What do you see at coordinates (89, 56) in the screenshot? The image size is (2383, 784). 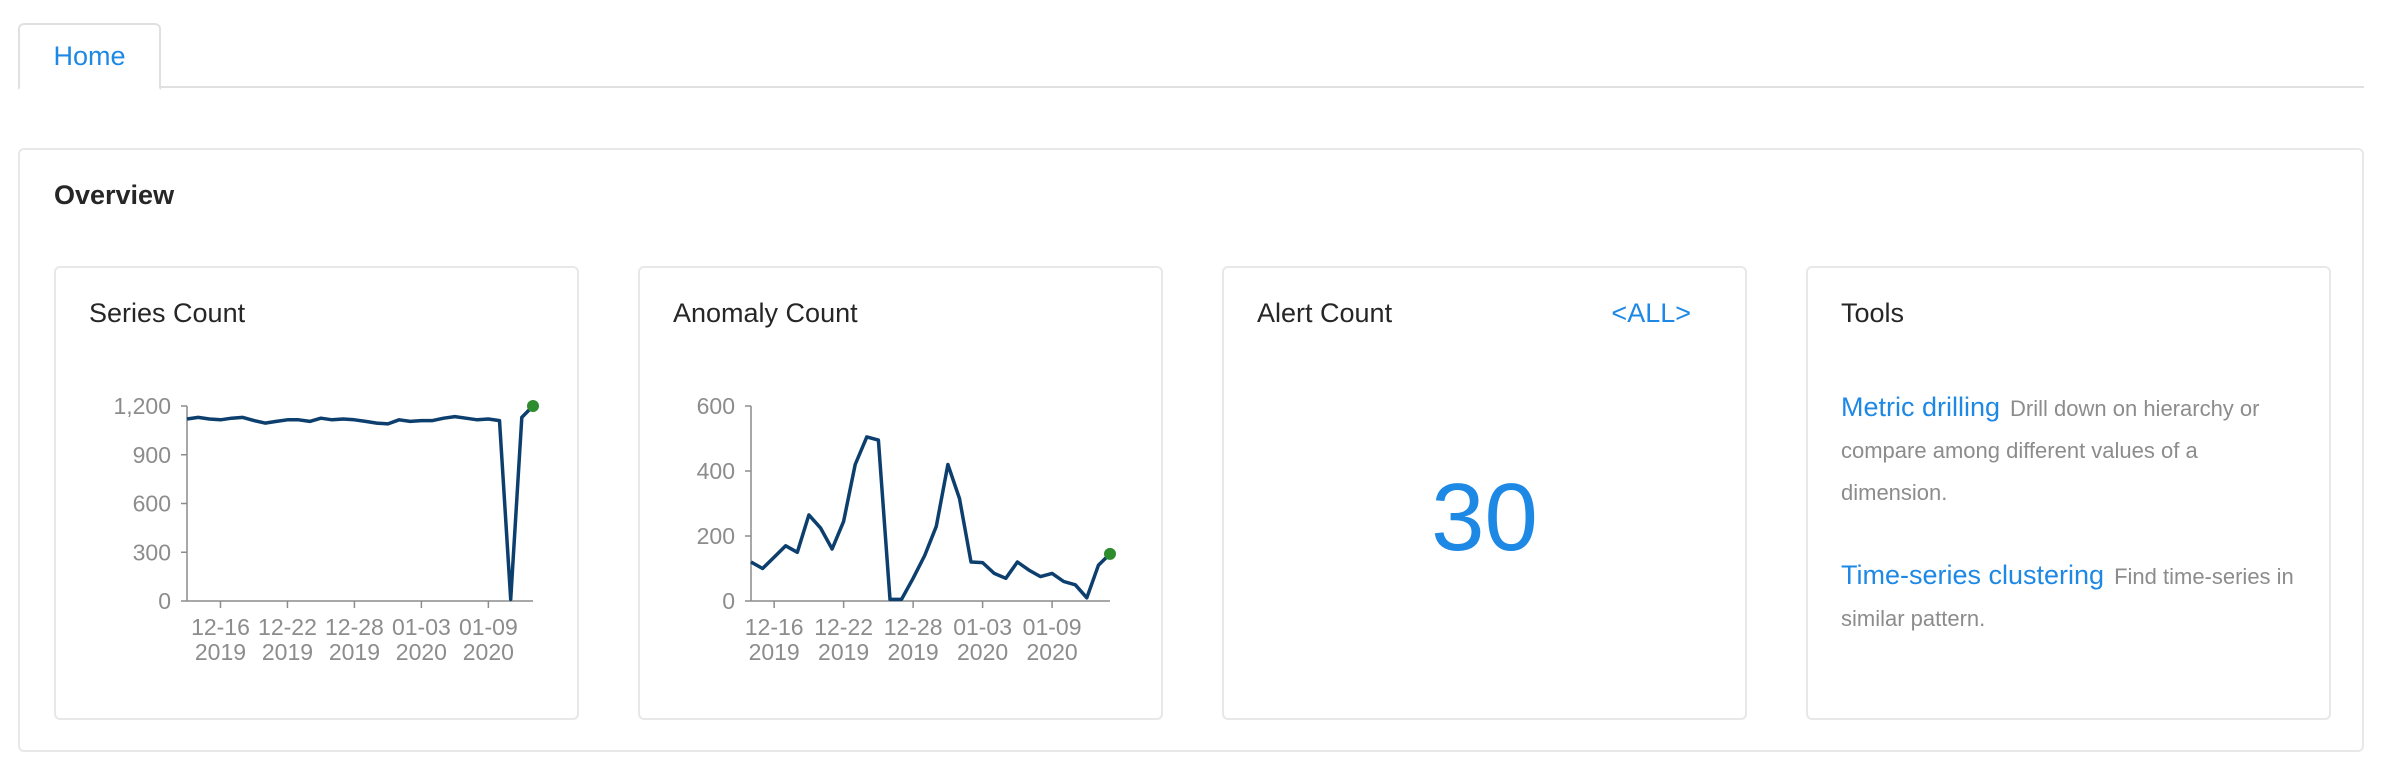 I see `tab-home: Home` at bounding box center [89, 56].